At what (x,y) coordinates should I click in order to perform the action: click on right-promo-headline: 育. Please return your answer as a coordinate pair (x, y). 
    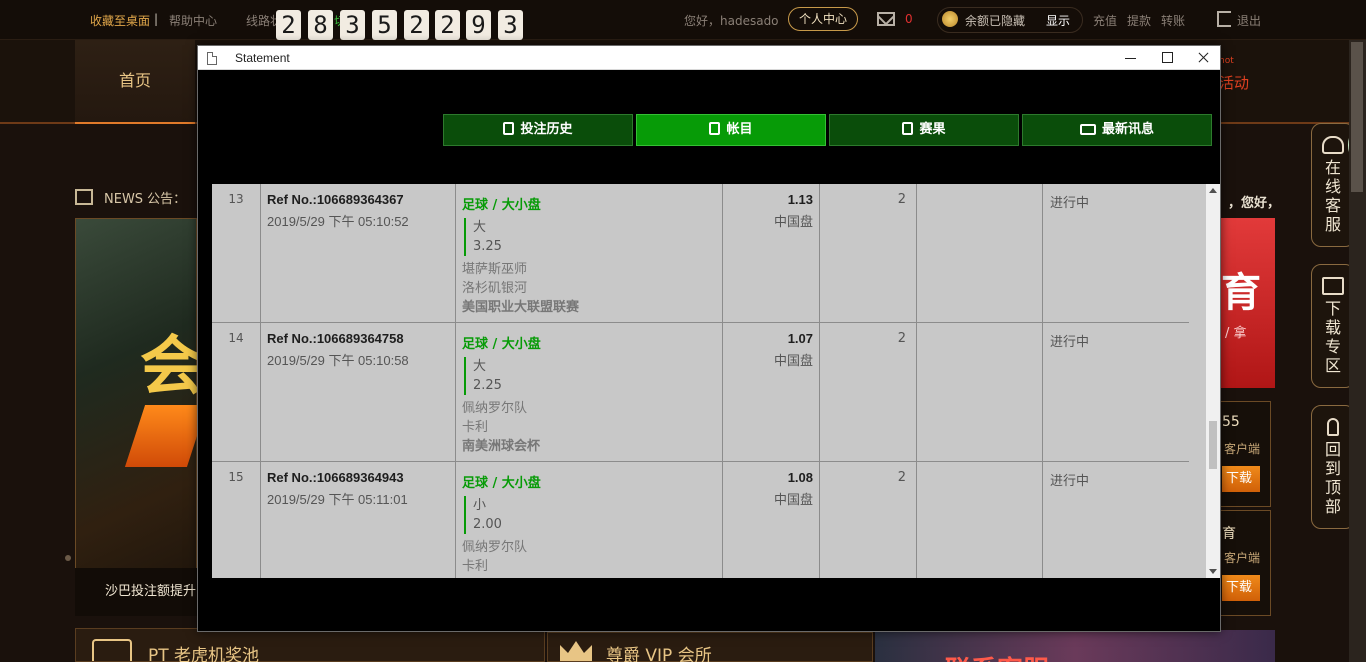
    Looking at the image, I should click on (1241, 293).